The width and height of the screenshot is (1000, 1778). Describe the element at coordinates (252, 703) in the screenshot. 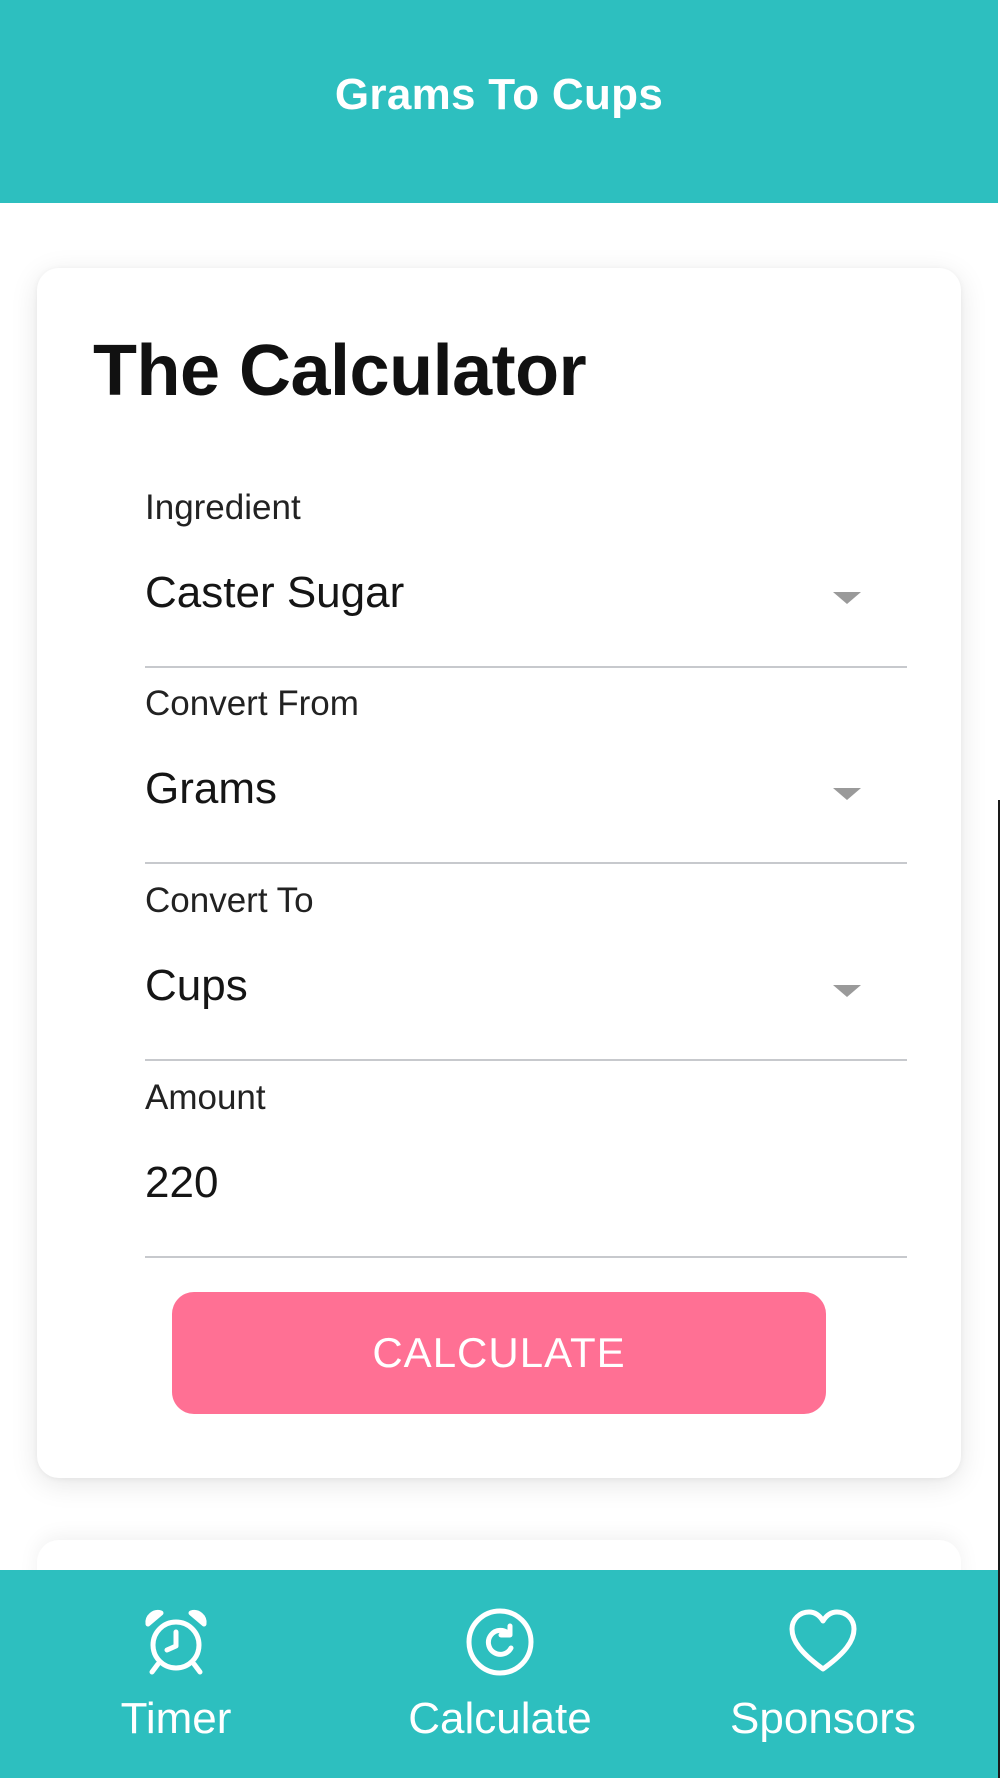

I see `convert-from-label: Convert From` at that location.